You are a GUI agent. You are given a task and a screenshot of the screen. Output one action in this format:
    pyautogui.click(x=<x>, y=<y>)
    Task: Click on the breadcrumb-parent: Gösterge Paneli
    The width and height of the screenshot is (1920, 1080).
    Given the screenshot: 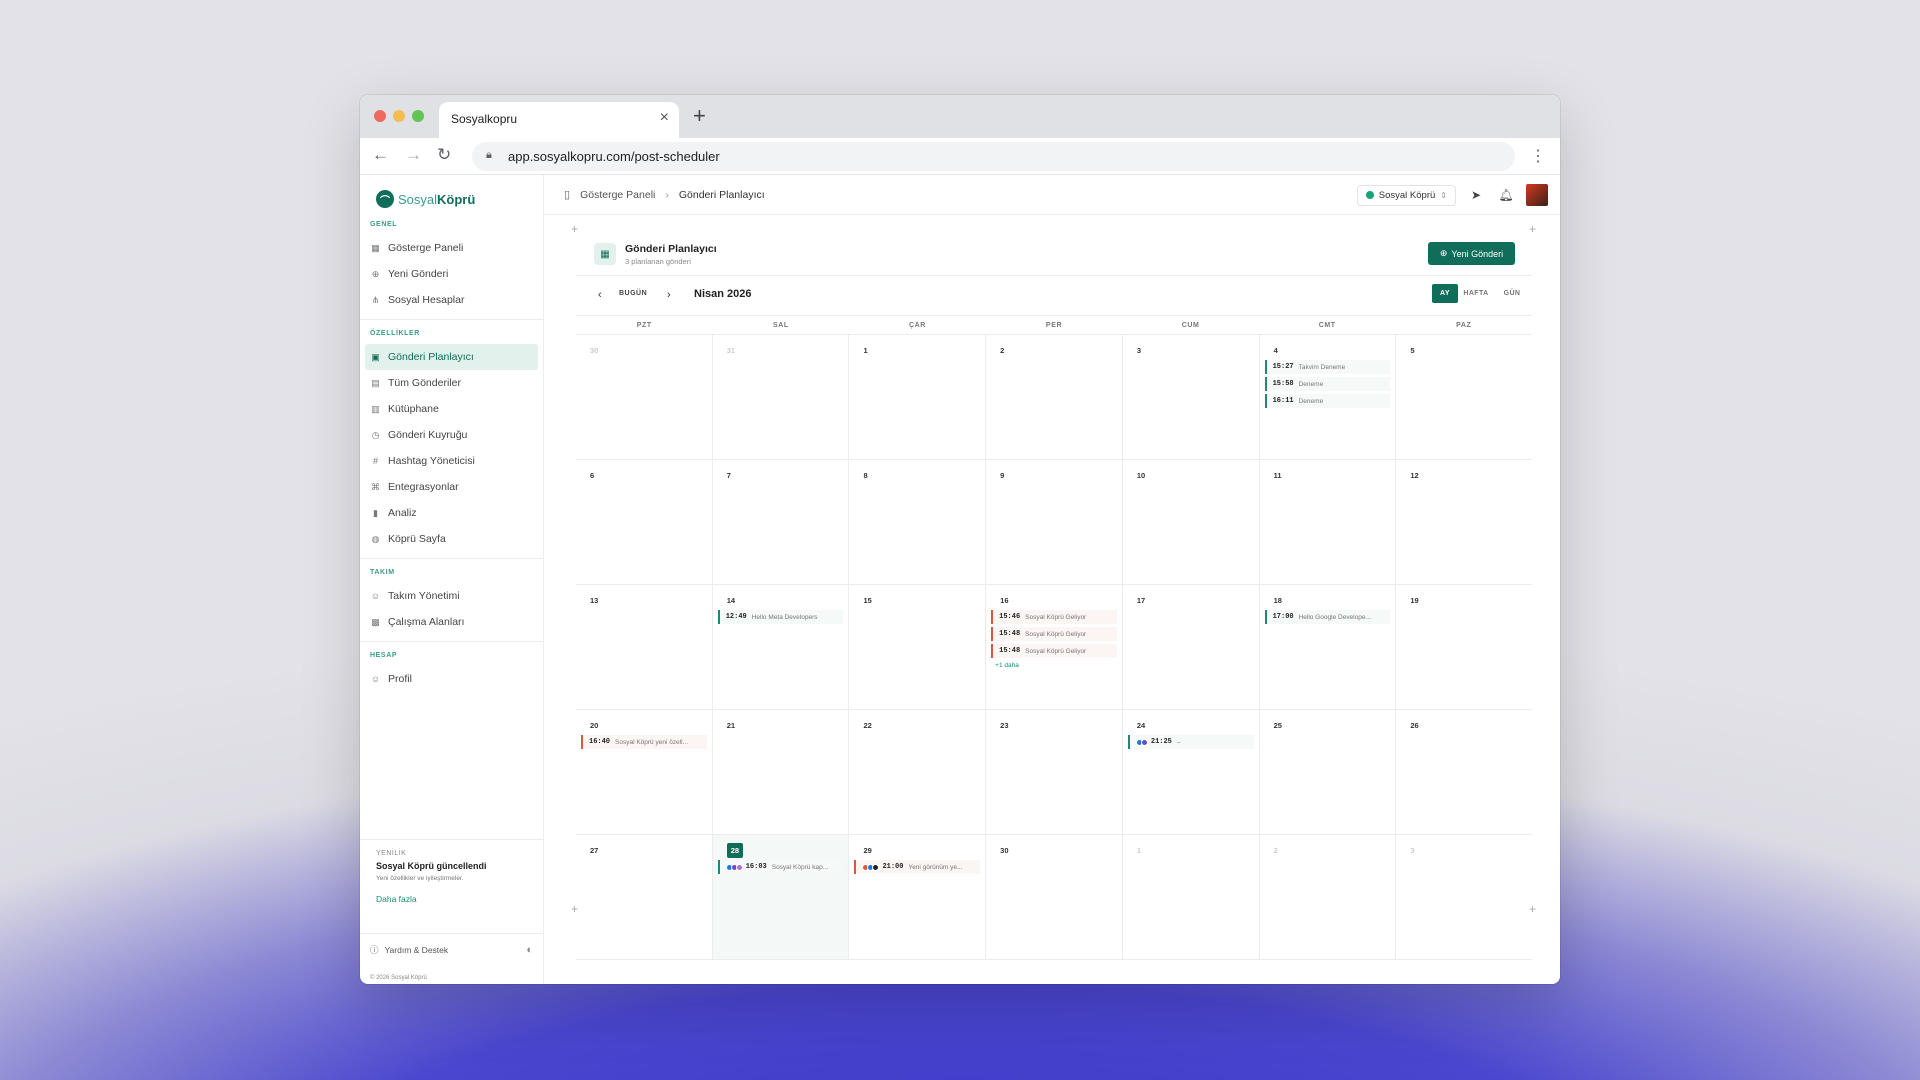 What is the action you would take?
    pyautogui.click(x=617, y=195)
    